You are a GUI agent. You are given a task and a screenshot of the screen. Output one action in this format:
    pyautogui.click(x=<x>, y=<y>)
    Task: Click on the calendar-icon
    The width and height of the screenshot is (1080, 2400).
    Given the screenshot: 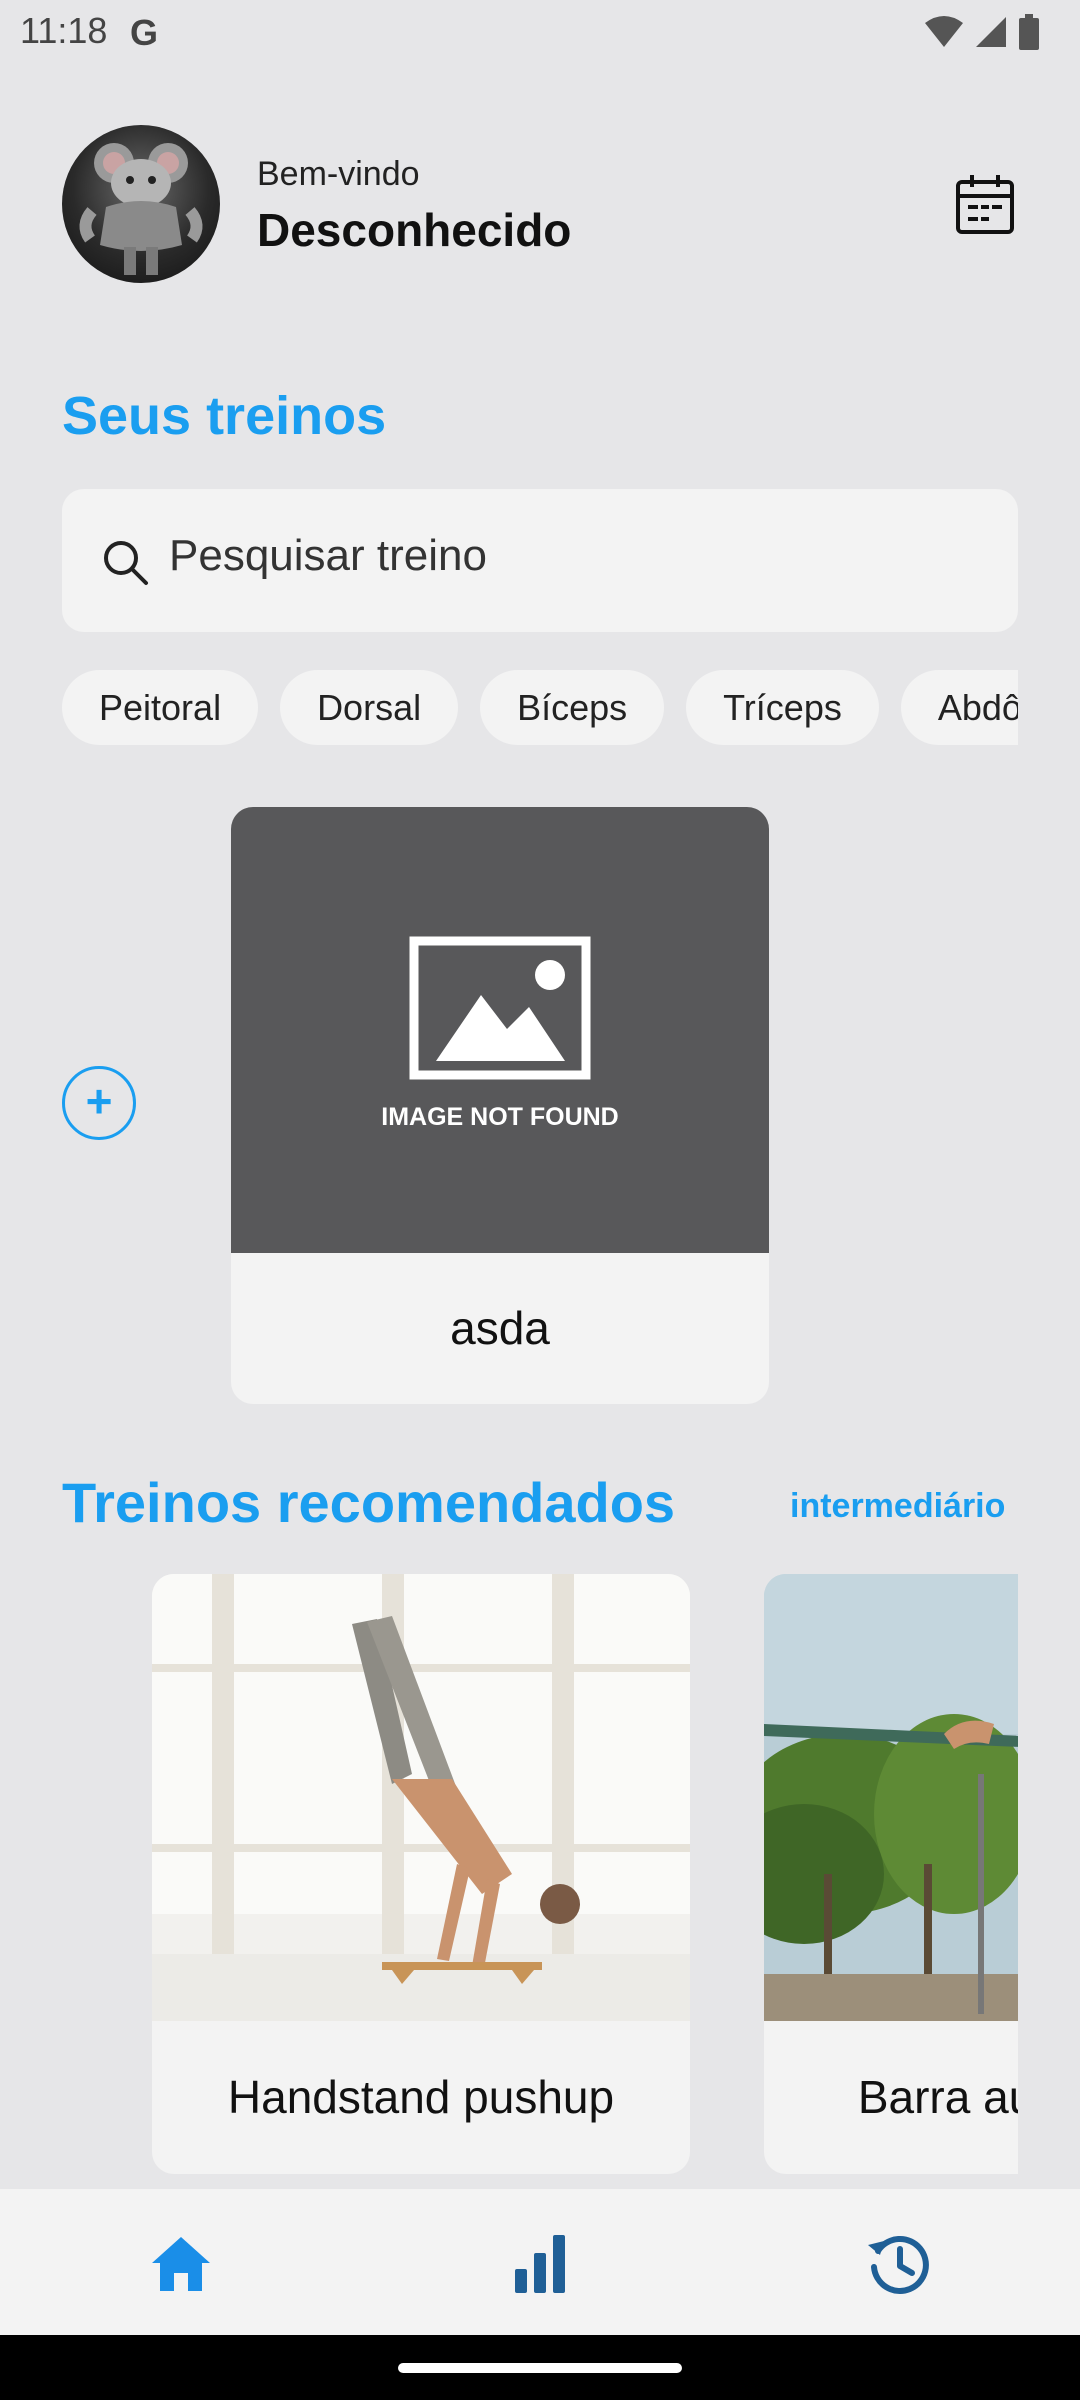 What is the action you would take?
    pyautogui.click(x=985, y=204)
    